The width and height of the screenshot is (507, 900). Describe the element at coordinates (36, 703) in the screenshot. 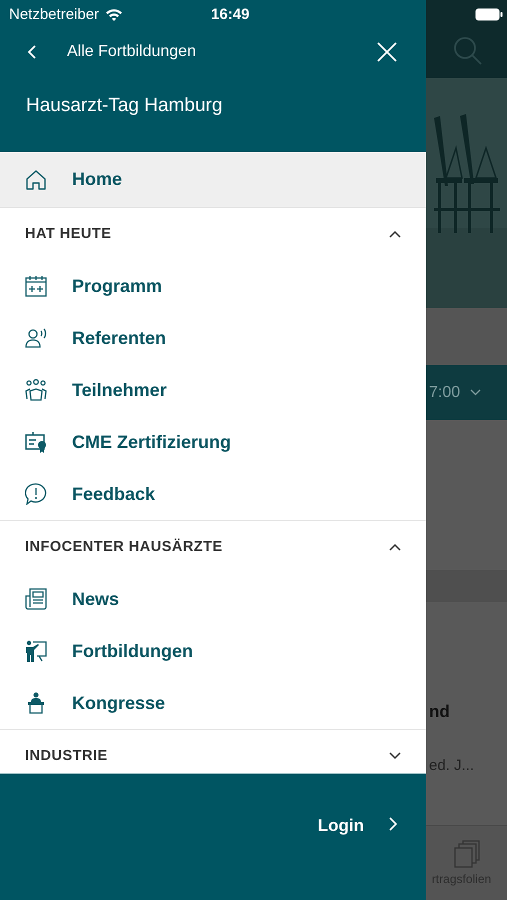

I see `podium-speaker-icon` at that location.